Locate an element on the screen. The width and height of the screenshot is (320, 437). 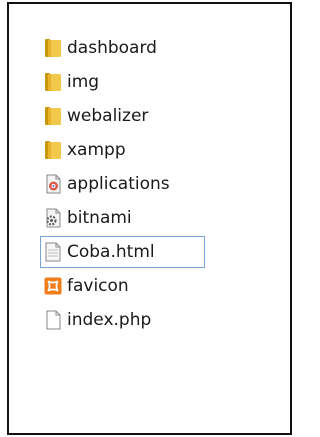
file-name: webalizer is located at coordinates (108, 115).